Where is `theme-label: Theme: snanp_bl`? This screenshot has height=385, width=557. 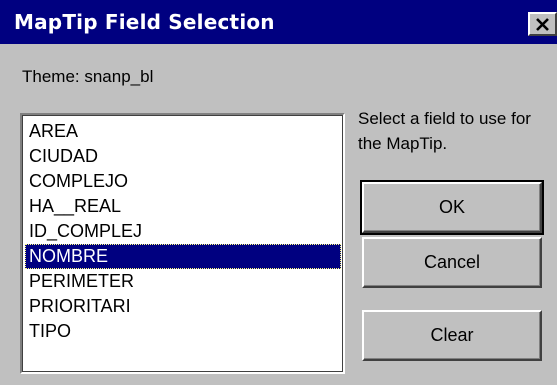 theme-label: Theme: snanp_bl is located at coordinates (88, 76).